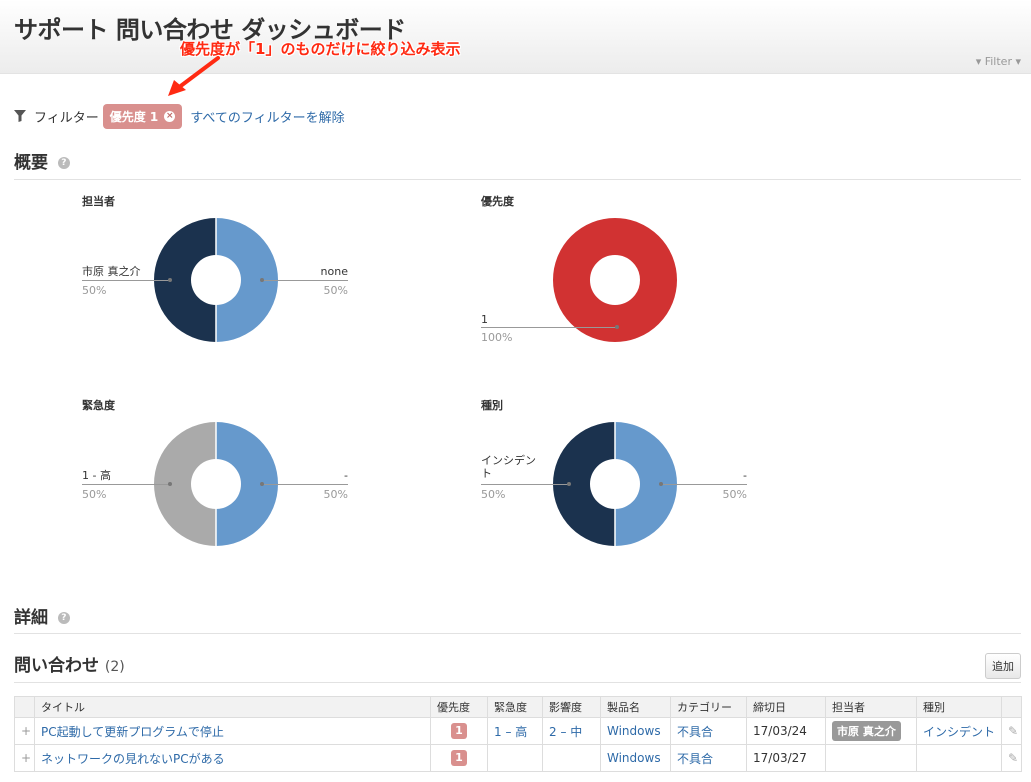 Image resolution: width=1031 pixels, height=782 pixels. What do you see at coordinates (786, 758) in the screenshot?
I see `due-date: 17/03/27` at bounding box center [786, 758].